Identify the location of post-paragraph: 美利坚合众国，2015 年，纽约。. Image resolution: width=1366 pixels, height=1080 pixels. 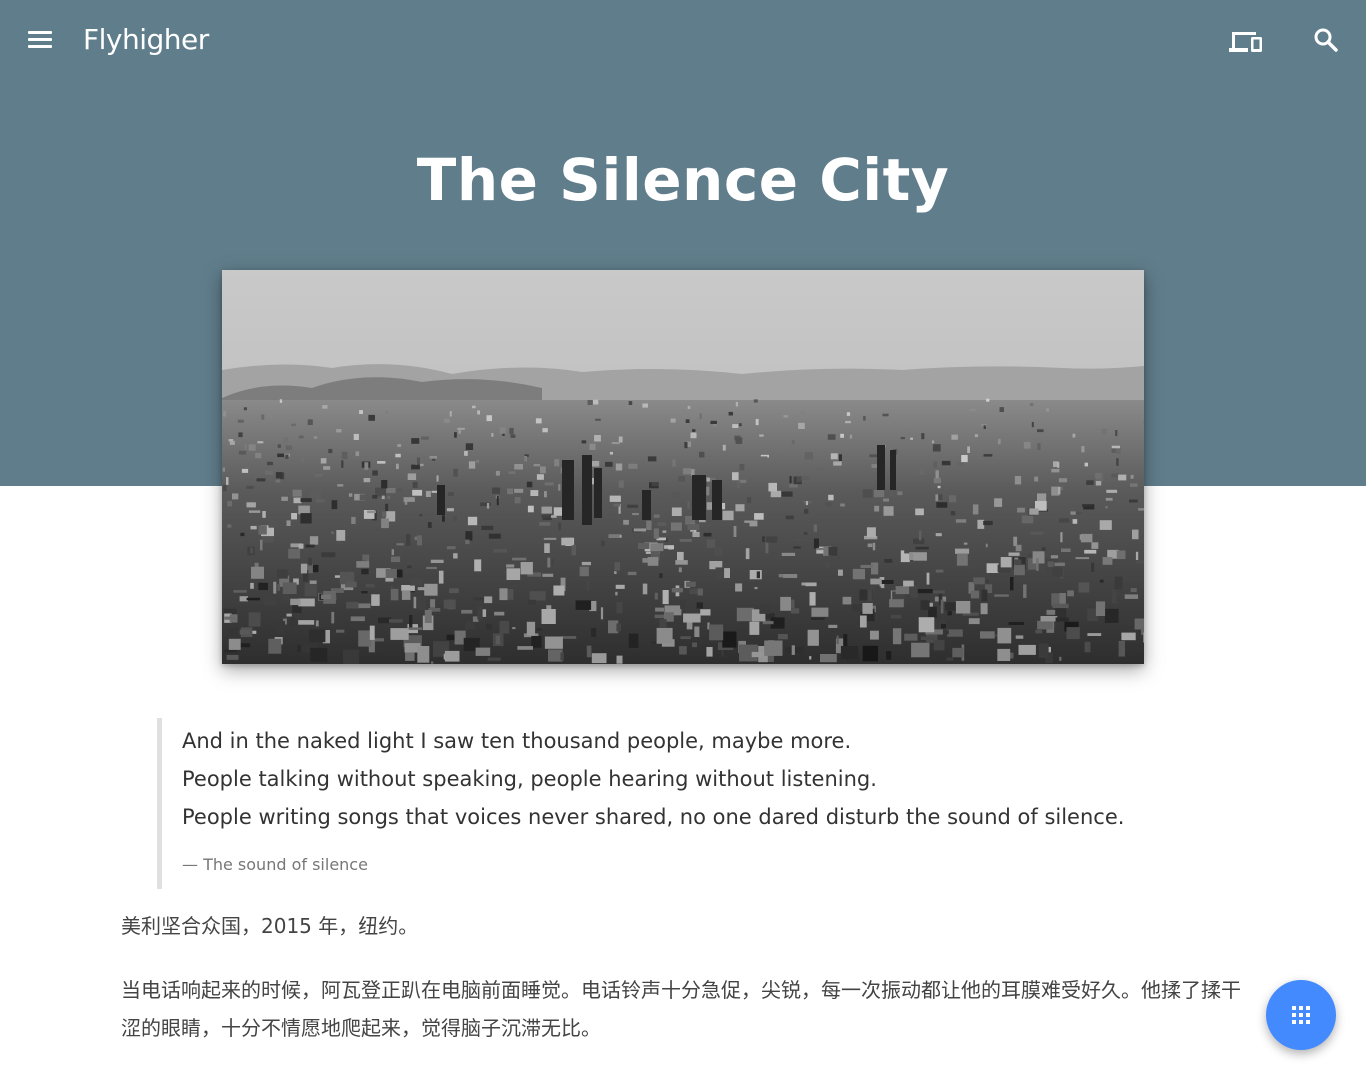
(270, 926).